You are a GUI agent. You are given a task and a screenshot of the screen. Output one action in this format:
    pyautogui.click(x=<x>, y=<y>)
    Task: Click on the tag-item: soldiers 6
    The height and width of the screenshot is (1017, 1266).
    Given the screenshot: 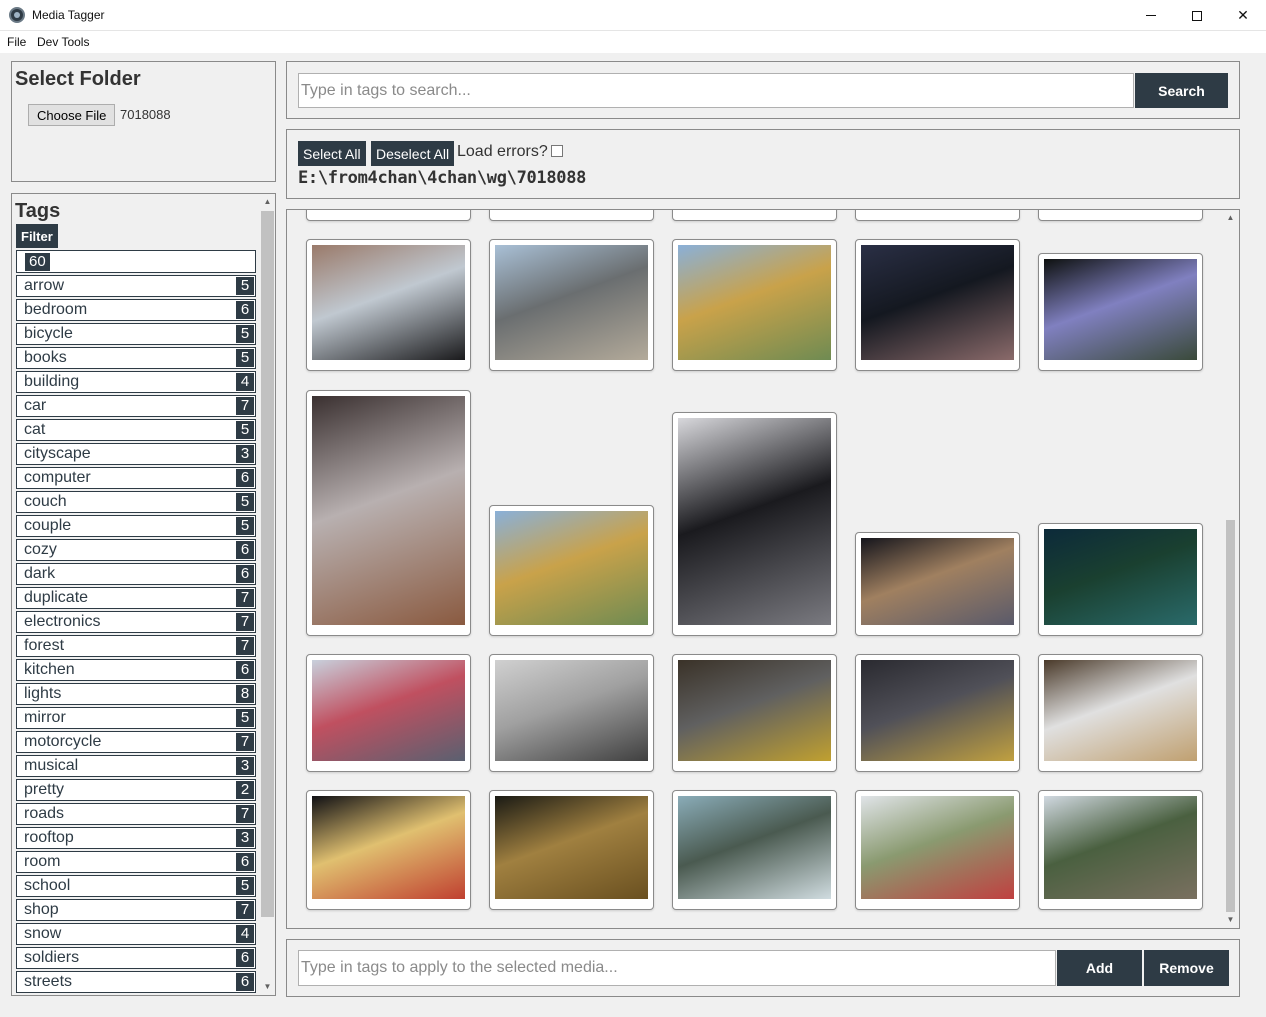 What is the action you would take?
    pyautogui.click(x=136, y=958)
    